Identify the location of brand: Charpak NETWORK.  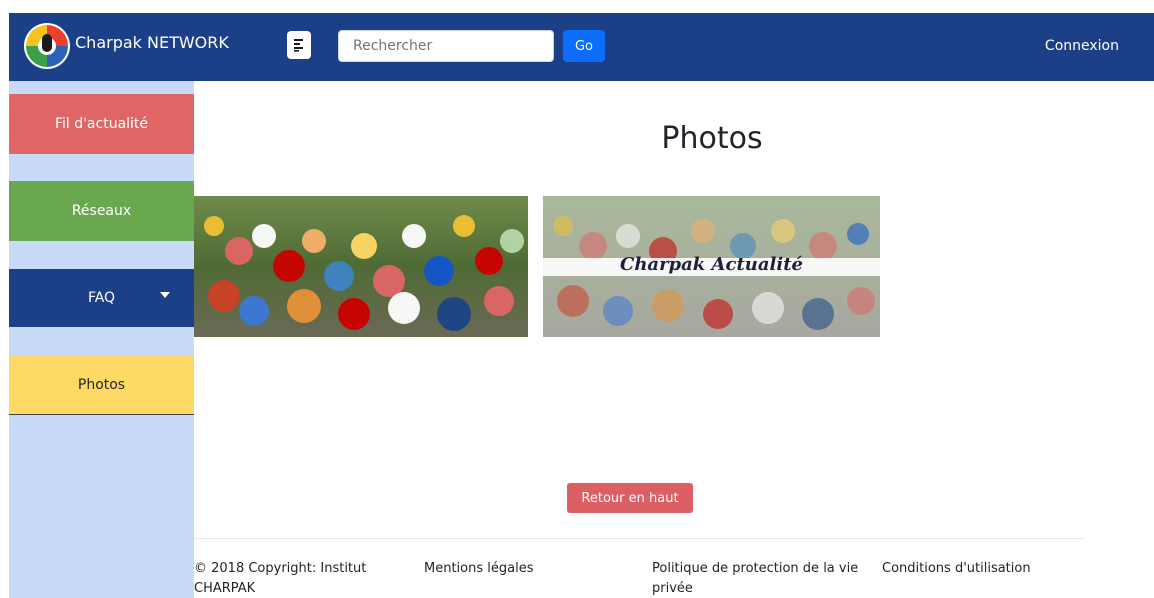
(126, 46).